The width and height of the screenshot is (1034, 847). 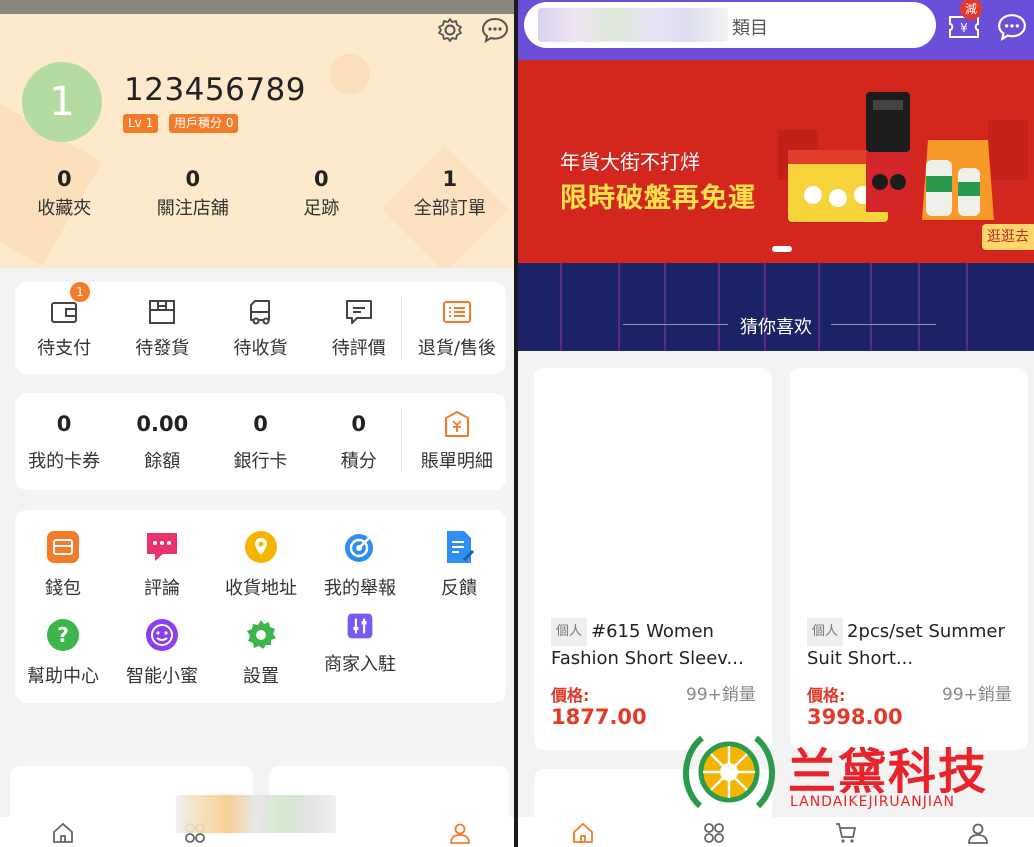 I want to click on asset-label: 積分, so click(x=358, y=461).